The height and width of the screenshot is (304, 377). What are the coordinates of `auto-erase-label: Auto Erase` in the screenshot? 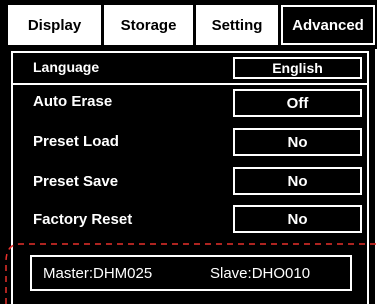 It's located at (73, 101).